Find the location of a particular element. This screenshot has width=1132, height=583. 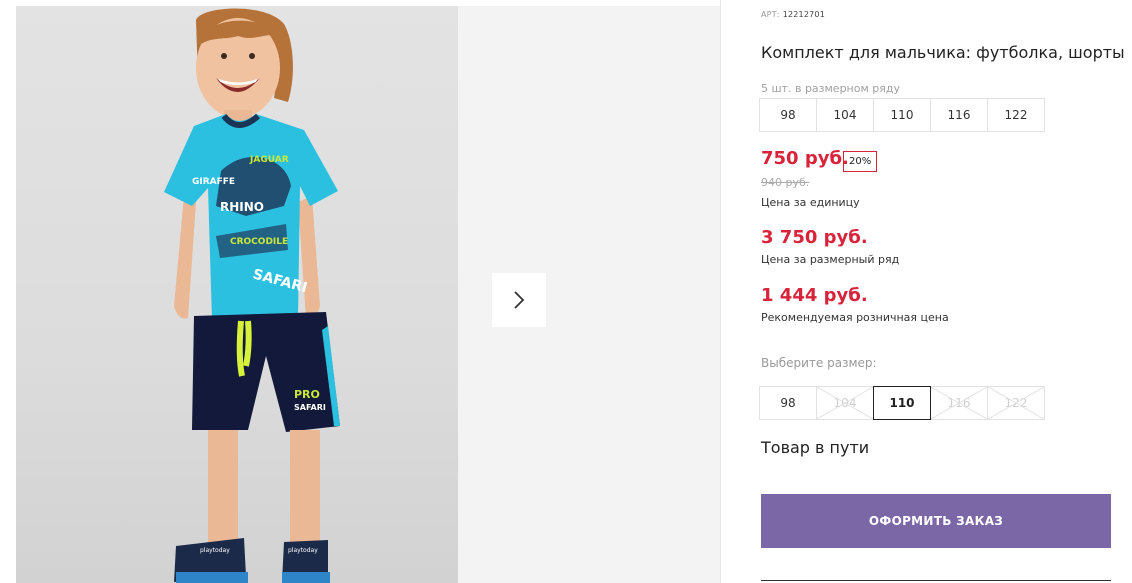

old-price: 940 руб. is located at coordinates (785, 182).